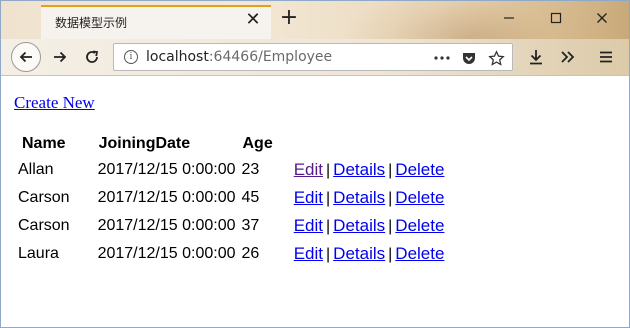 The image size is (630, 328). I want to click on minimize-icon, so click(509, 20).